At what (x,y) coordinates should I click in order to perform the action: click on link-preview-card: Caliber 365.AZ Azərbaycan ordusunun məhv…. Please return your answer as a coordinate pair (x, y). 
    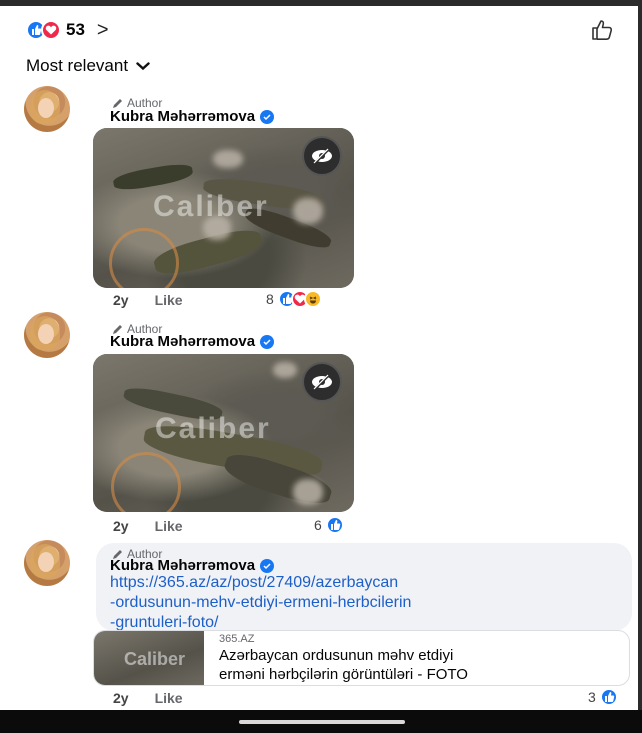
    Looking at the image, I should click on (361, 658).